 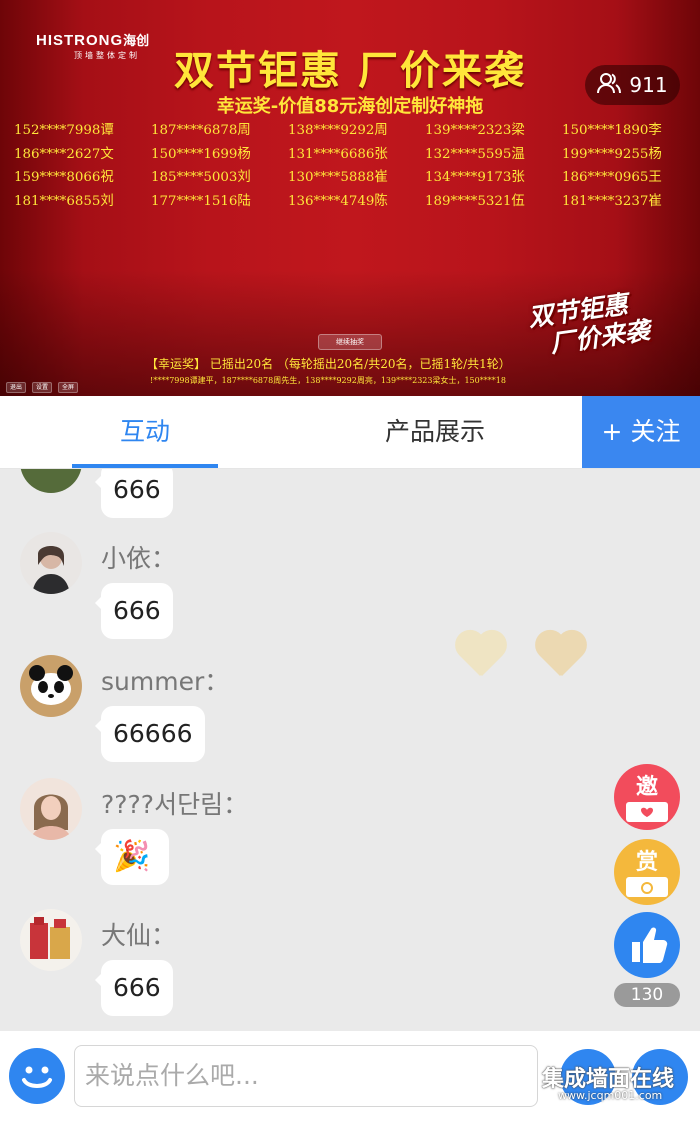 I want to click on chat-bubble: 🎉, so click(x=132, y=857).